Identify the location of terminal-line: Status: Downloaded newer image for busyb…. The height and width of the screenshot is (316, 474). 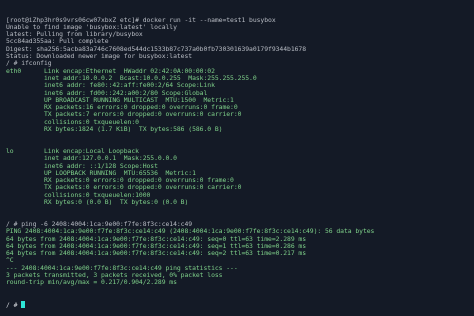
(99, 57).